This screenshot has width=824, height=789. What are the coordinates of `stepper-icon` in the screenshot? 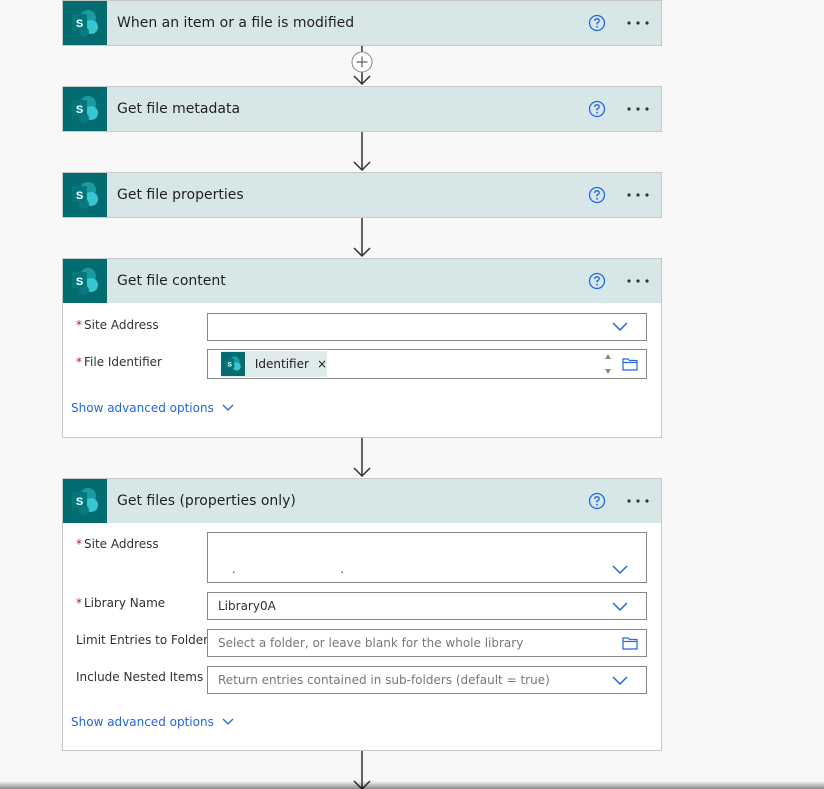 It's located at (608, 364).